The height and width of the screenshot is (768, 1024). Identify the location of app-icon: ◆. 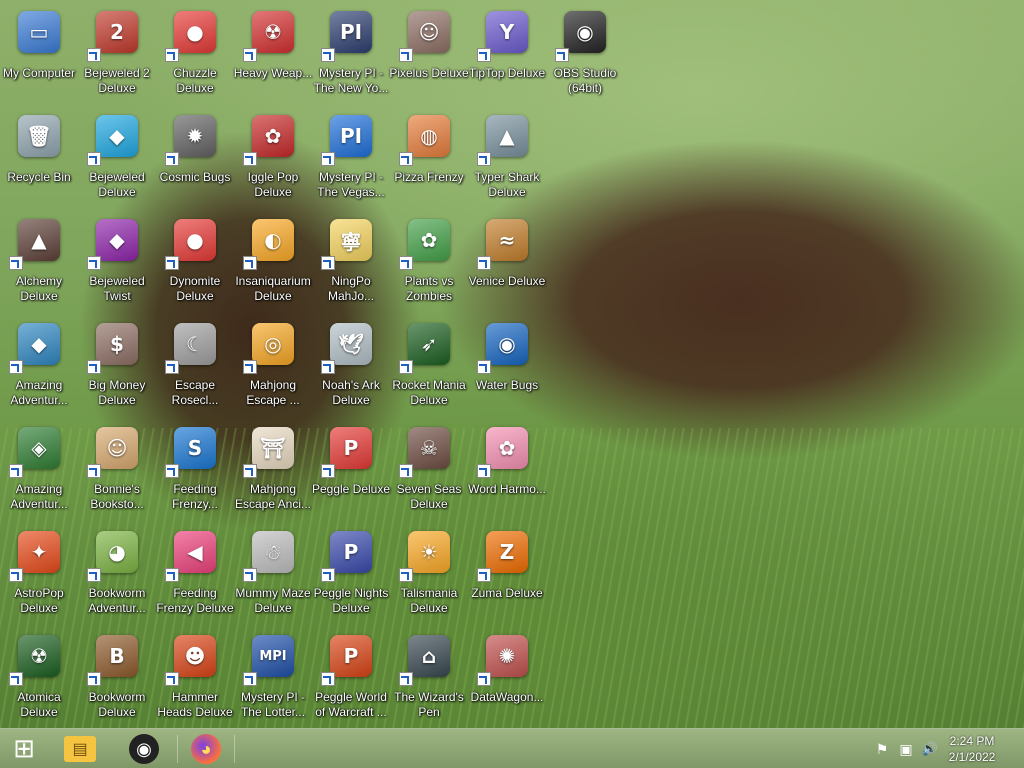
(117, 136).